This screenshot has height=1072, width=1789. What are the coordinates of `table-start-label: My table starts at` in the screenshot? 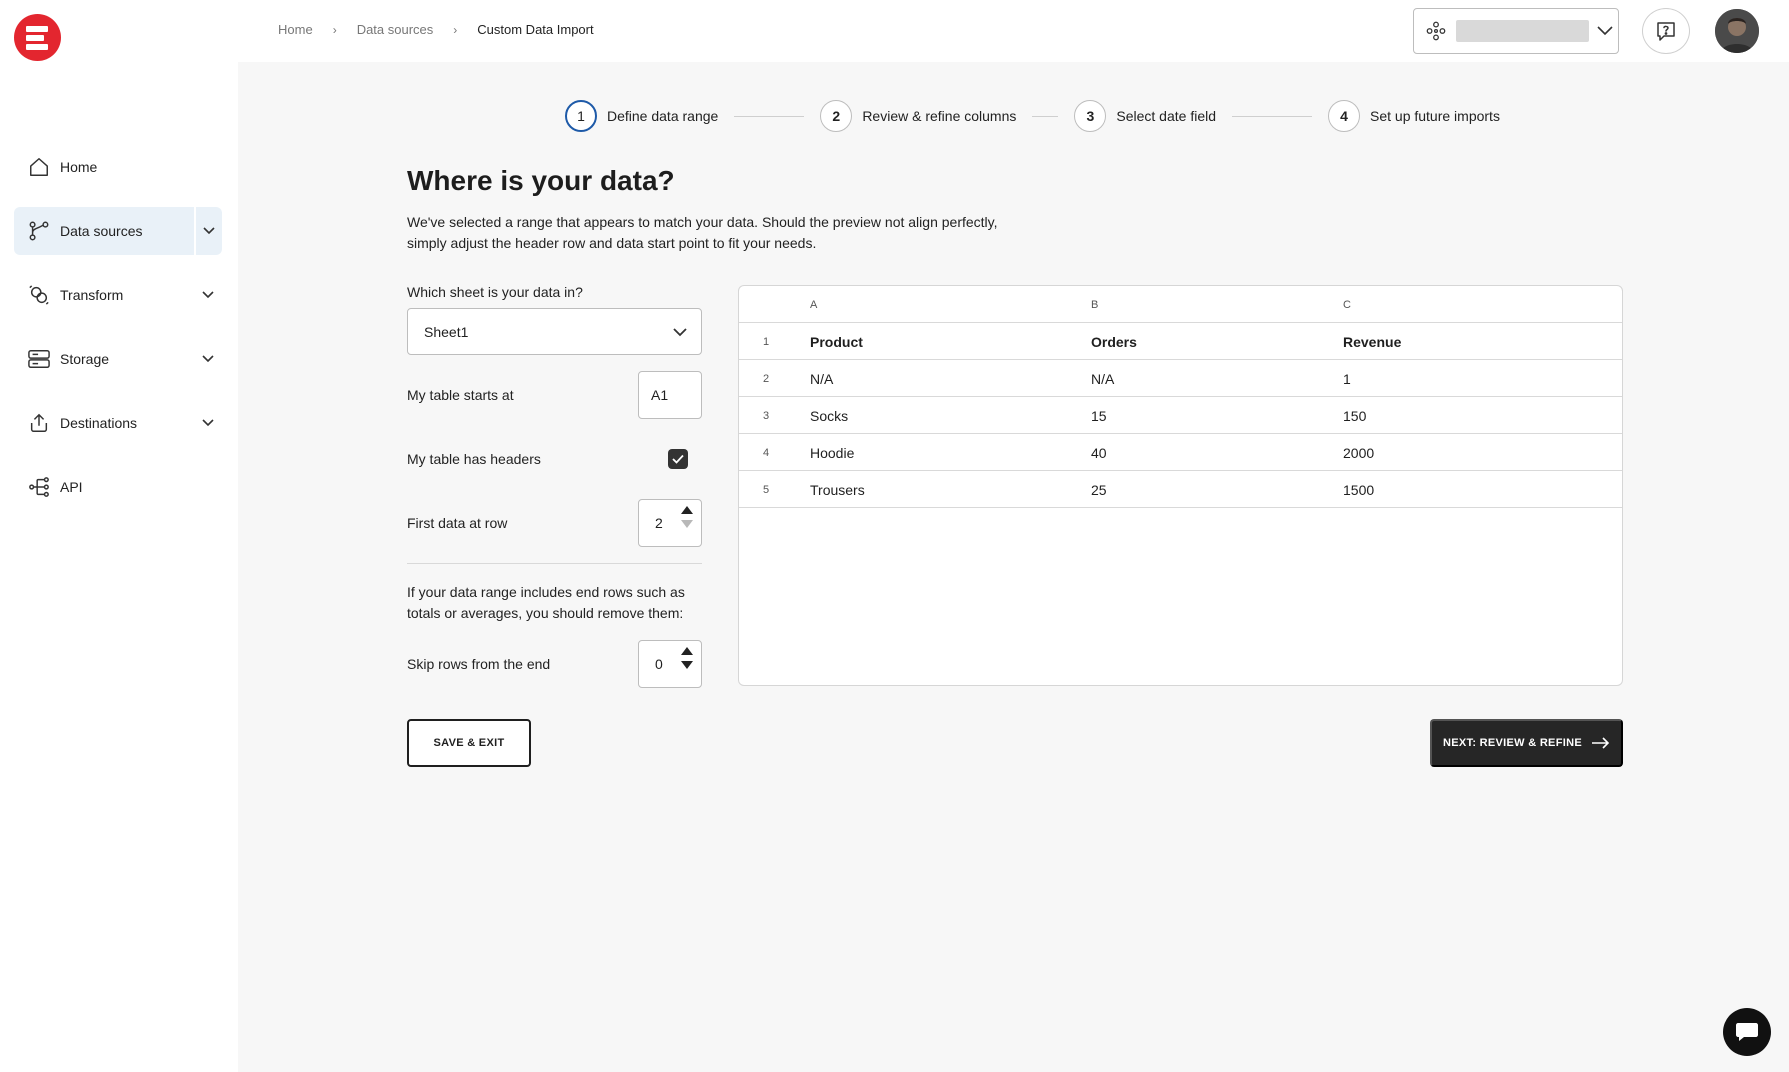 It's located at (460, 395).